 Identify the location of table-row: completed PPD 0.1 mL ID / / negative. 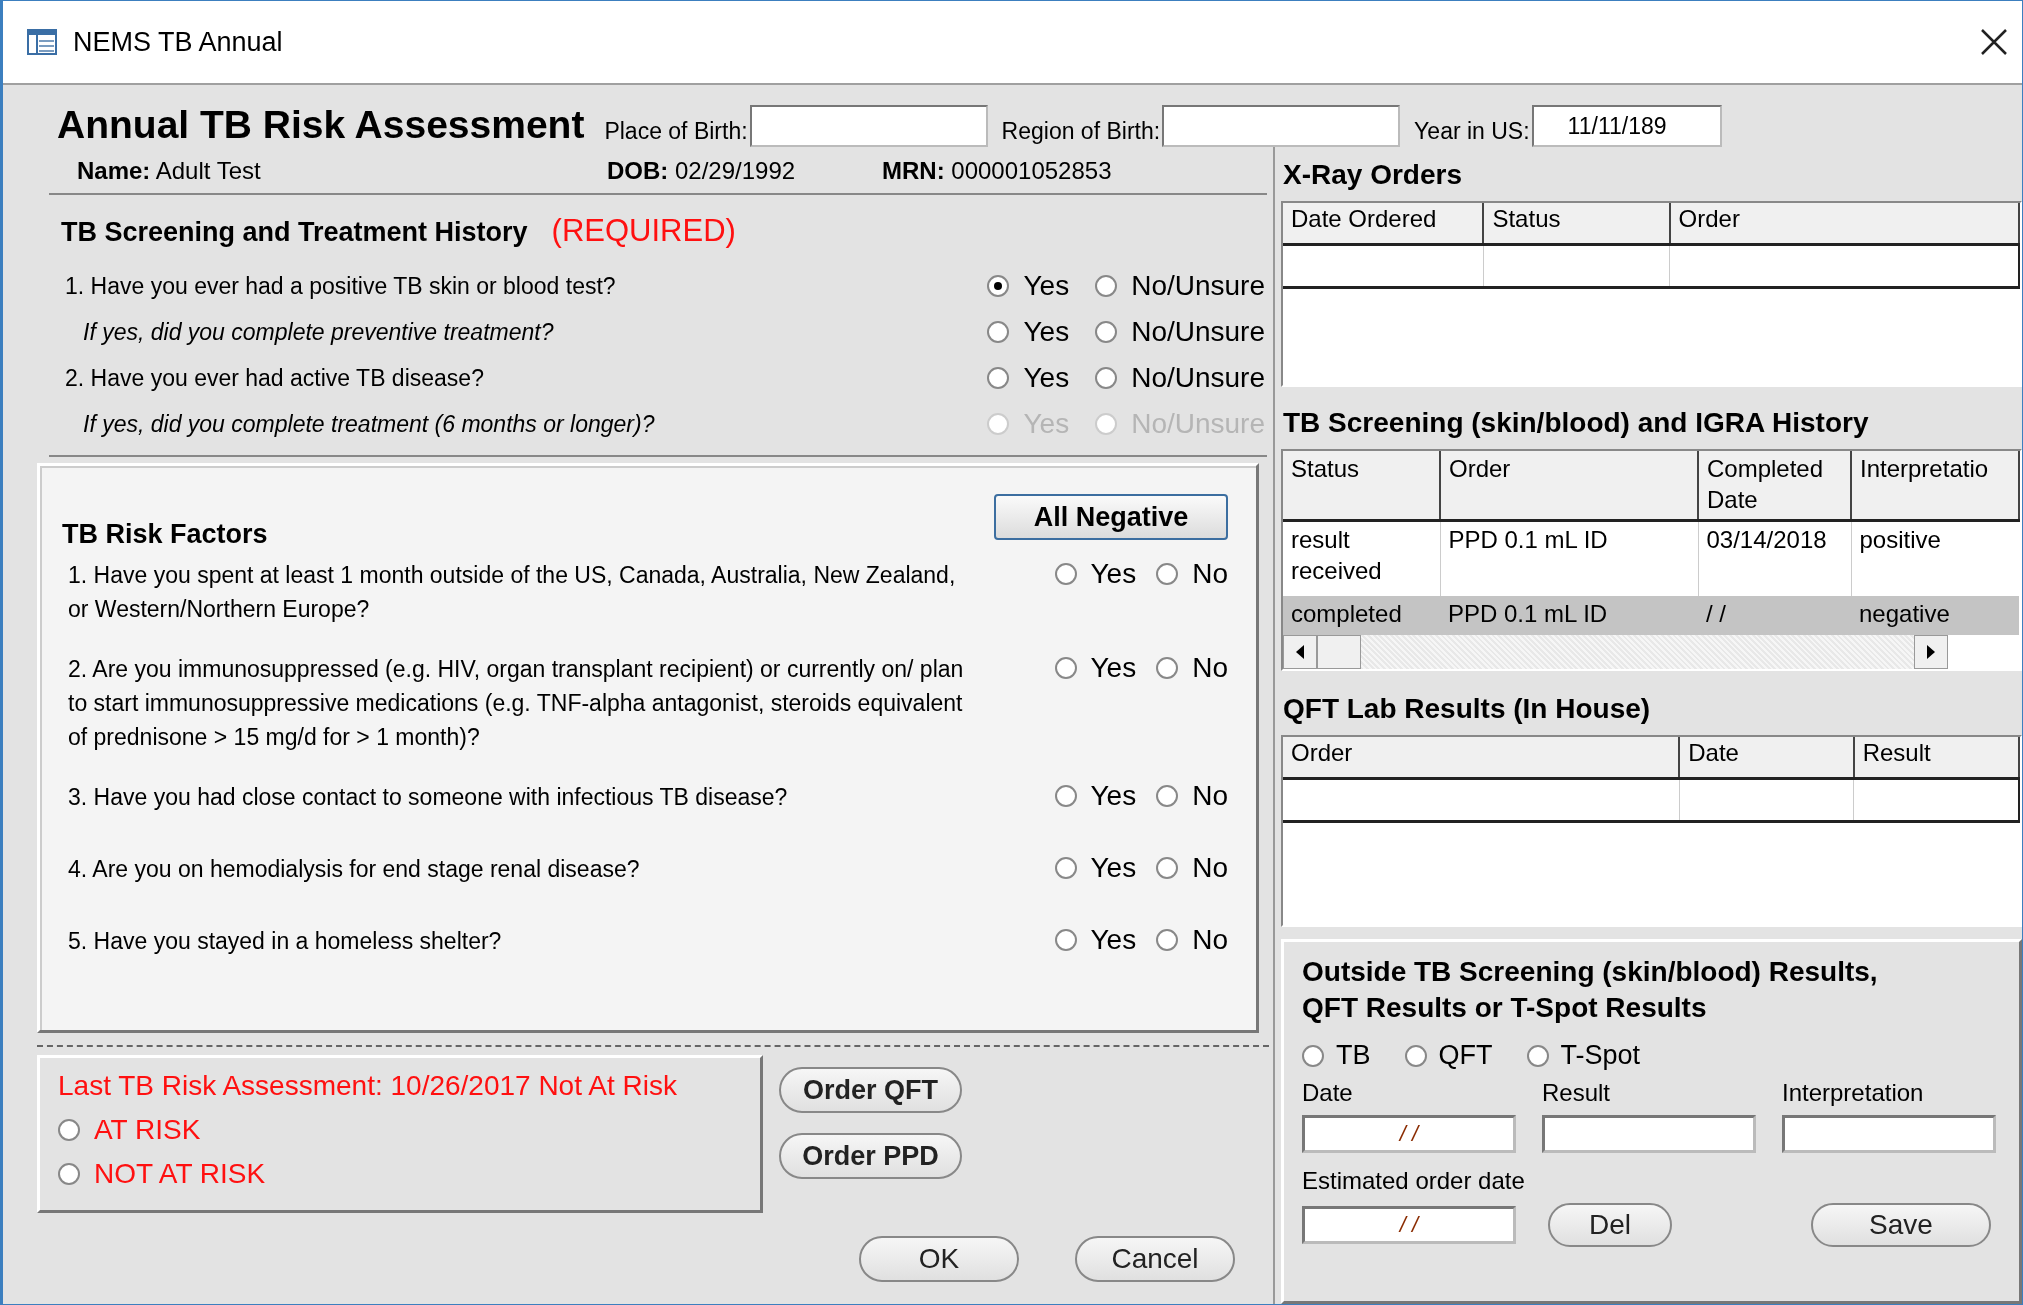
(1651, 615).